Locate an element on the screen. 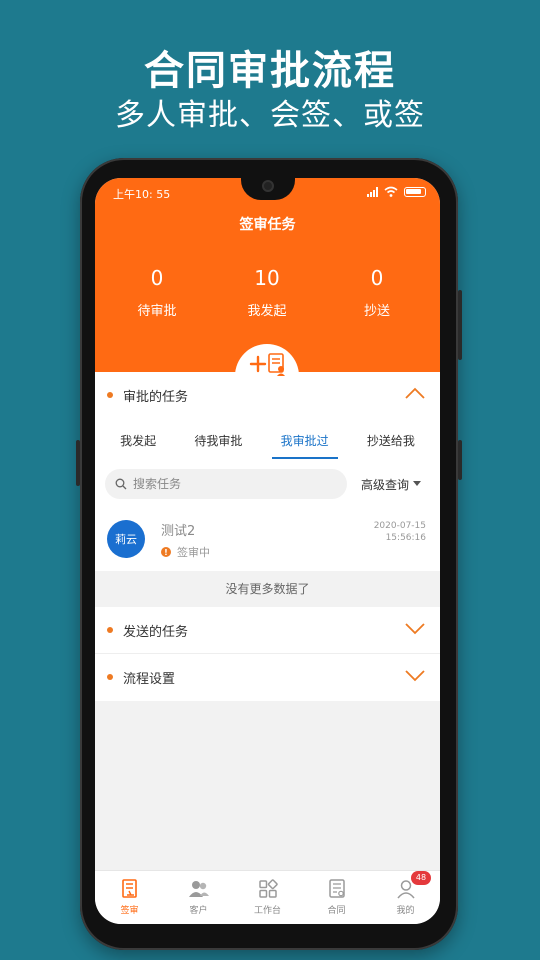 Image resolution: width=540 pixels, height=960 pixels. nav-item-customers: 客户 is located at coordinates (198, 897).